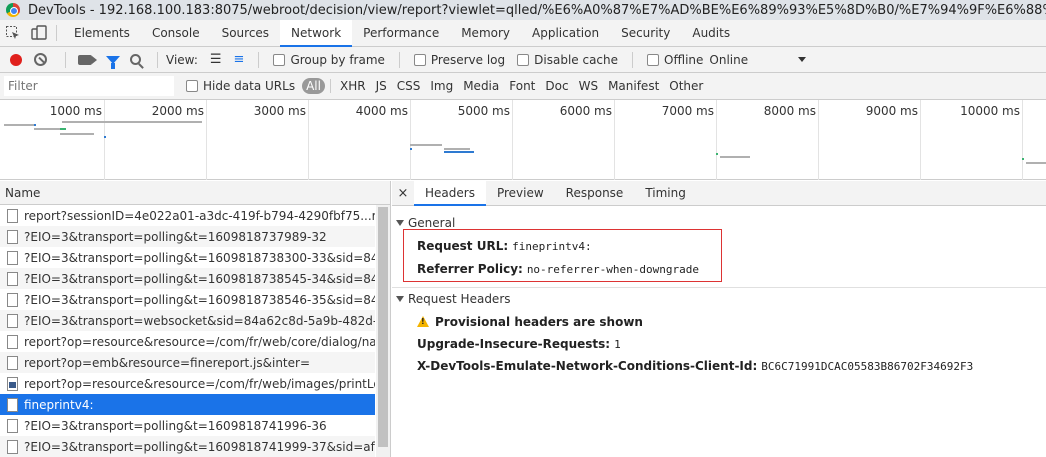  What do you see at coordinates (653, 59) in the screenshot?
I see `offline-checkbox` at bounding box center [653, 59].